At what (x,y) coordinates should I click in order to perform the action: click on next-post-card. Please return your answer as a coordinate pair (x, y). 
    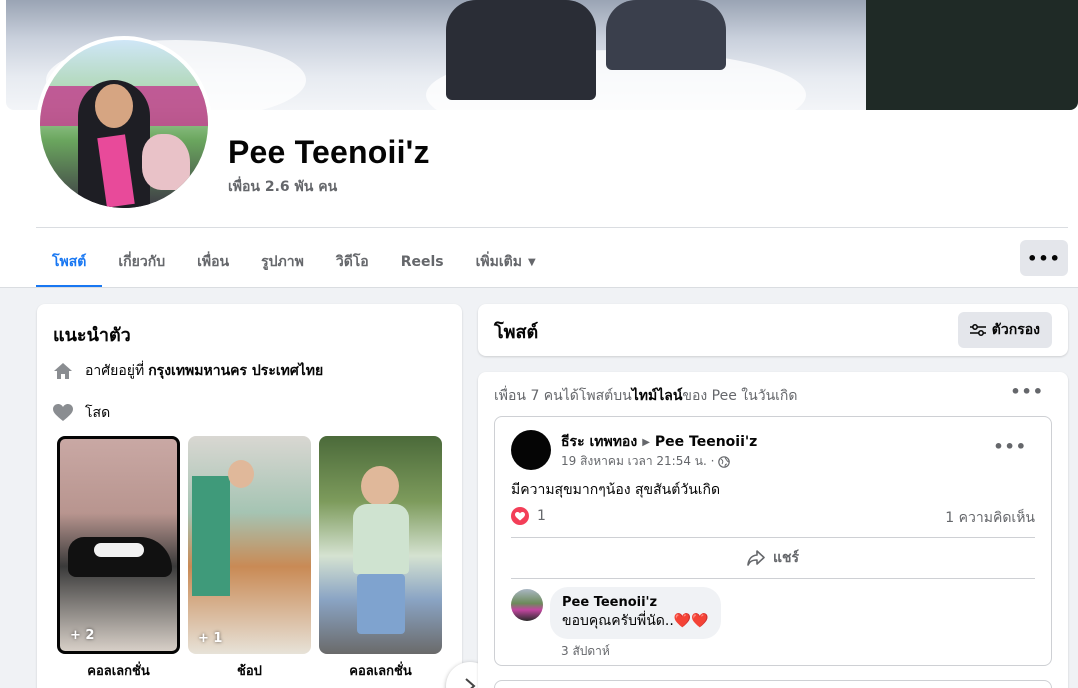
    Looking at the image, I should click on (773, 684).